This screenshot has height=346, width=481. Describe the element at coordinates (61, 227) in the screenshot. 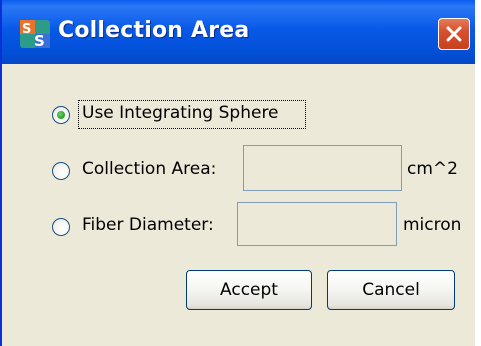

I see `radio-fiber-diameter` at that location.